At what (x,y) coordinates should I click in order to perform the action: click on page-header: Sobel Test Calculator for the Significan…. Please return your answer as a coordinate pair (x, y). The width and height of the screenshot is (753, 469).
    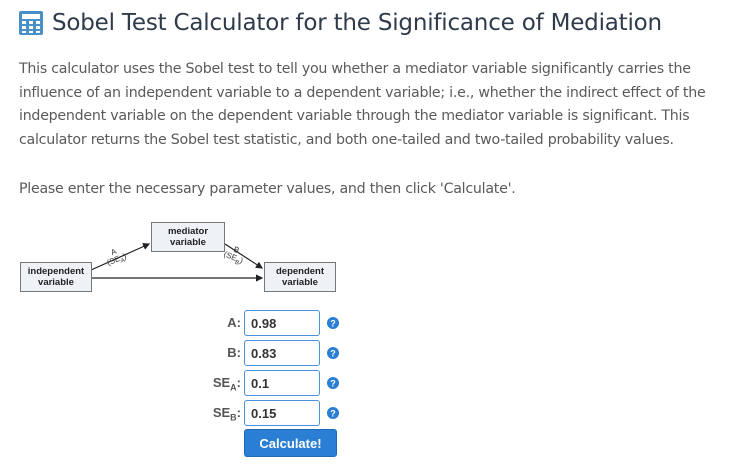
    Looking at the image, I should click on (340, 23).